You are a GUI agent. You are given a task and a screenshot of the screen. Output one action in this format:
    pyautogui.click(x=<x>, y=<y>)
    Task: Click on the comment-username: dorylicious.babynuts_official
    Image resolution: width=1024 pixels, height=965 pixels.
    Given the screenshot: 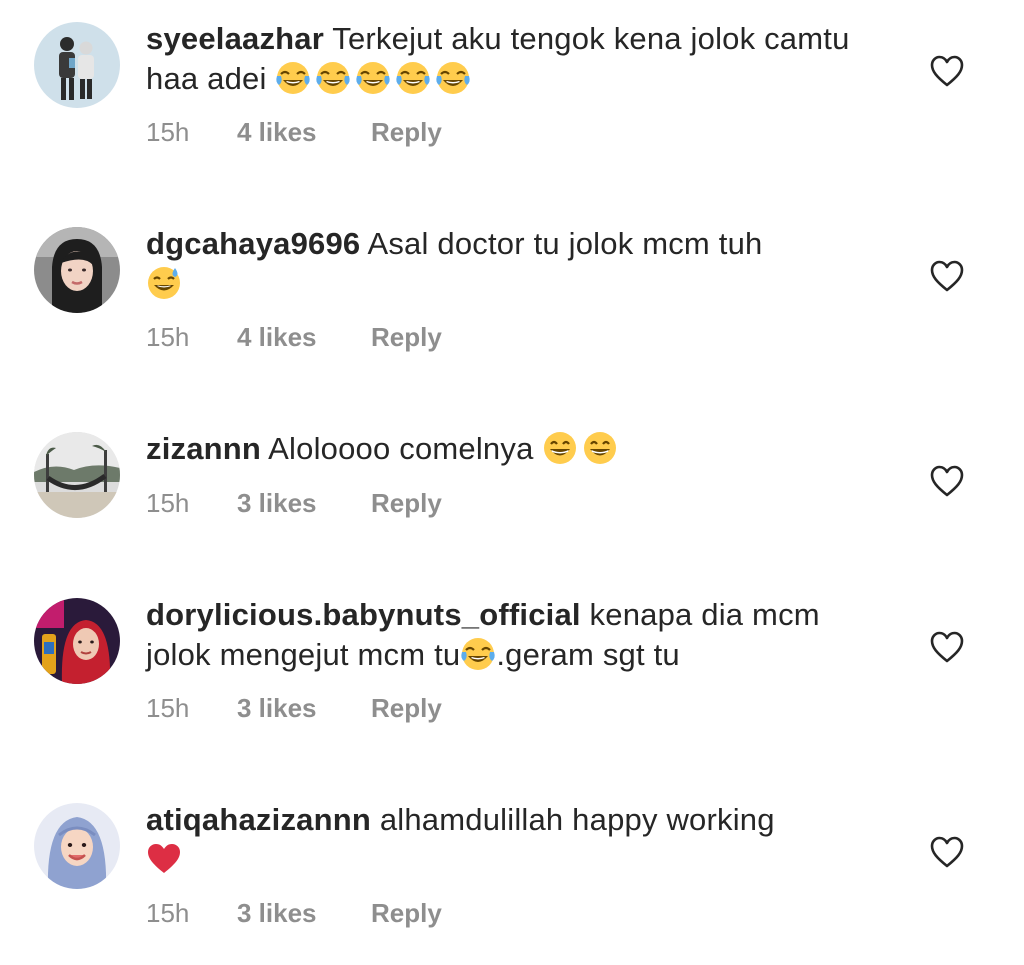 What is the action you would take?
    pyautogui.click(x=363, y=614)
    